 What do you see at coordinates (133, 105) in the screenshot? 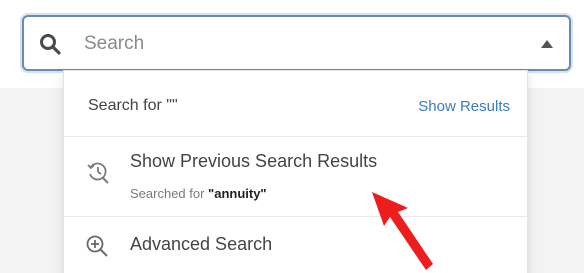
I see `search-for-label: Search for ""` at bounding box center [133, 105].